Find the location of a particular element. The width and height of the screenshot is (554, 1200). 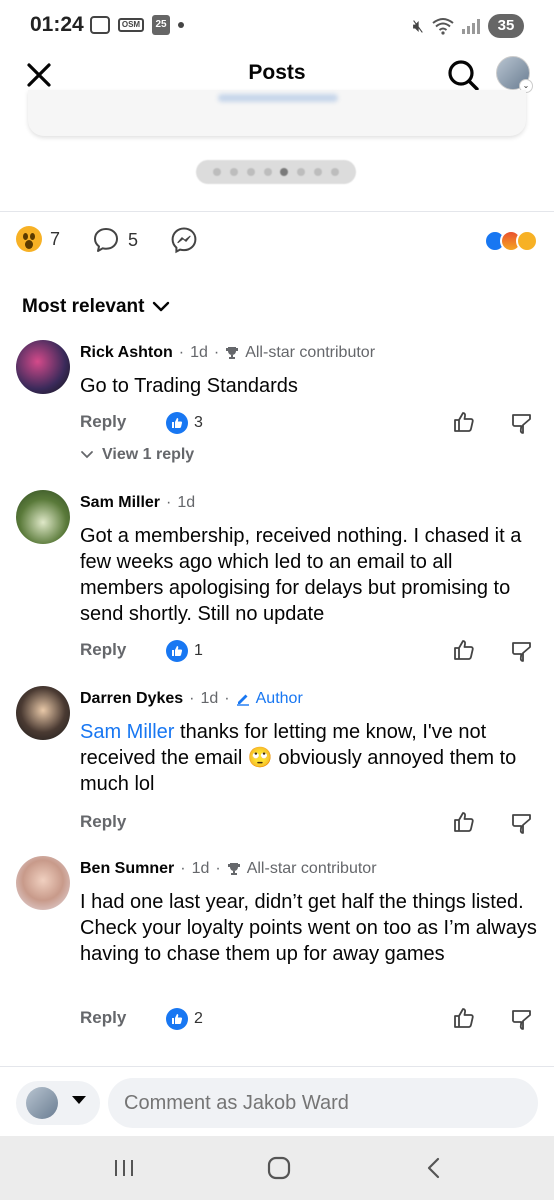

comment-like-count: 1 is located at coordinates (184, 651).